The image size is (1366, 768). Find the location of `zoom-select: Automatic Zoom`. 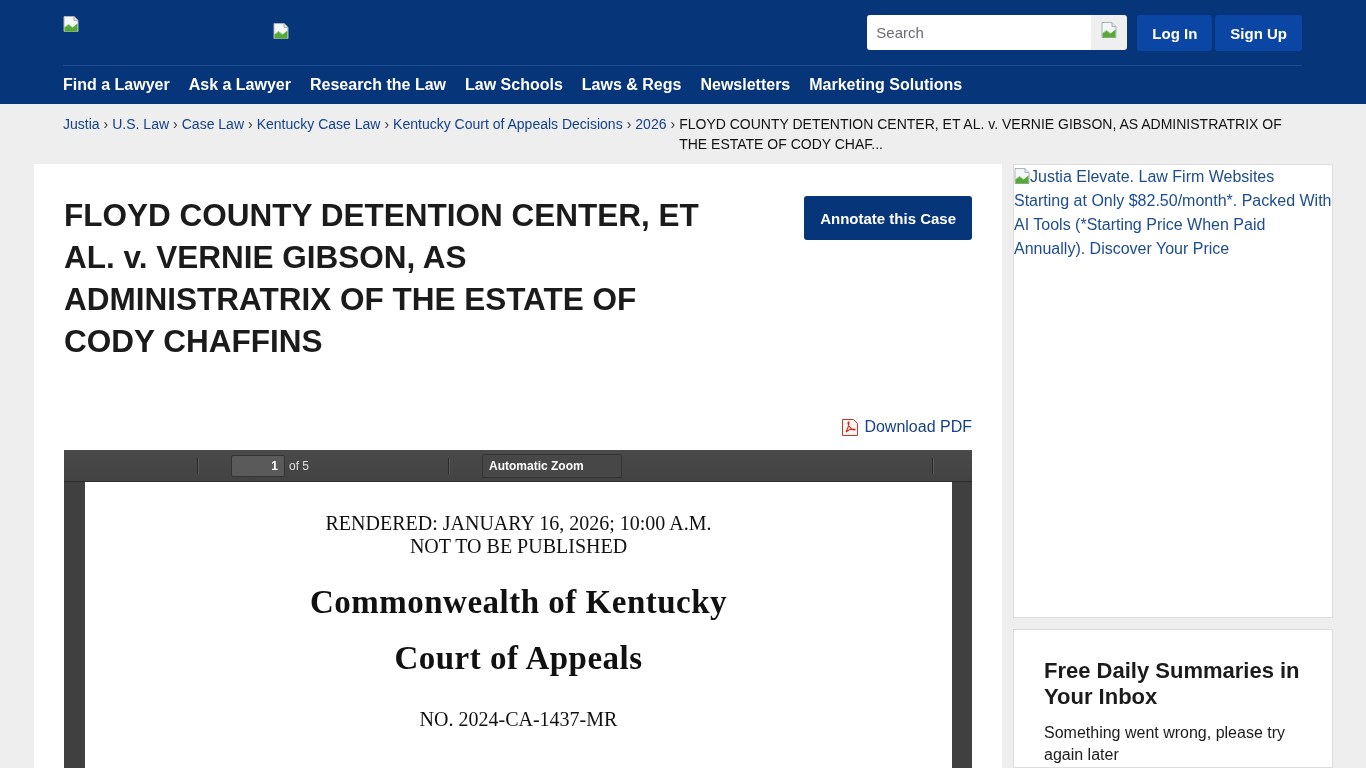

zoom-select: Automatic Zoom is located at coordinates (552, 466).